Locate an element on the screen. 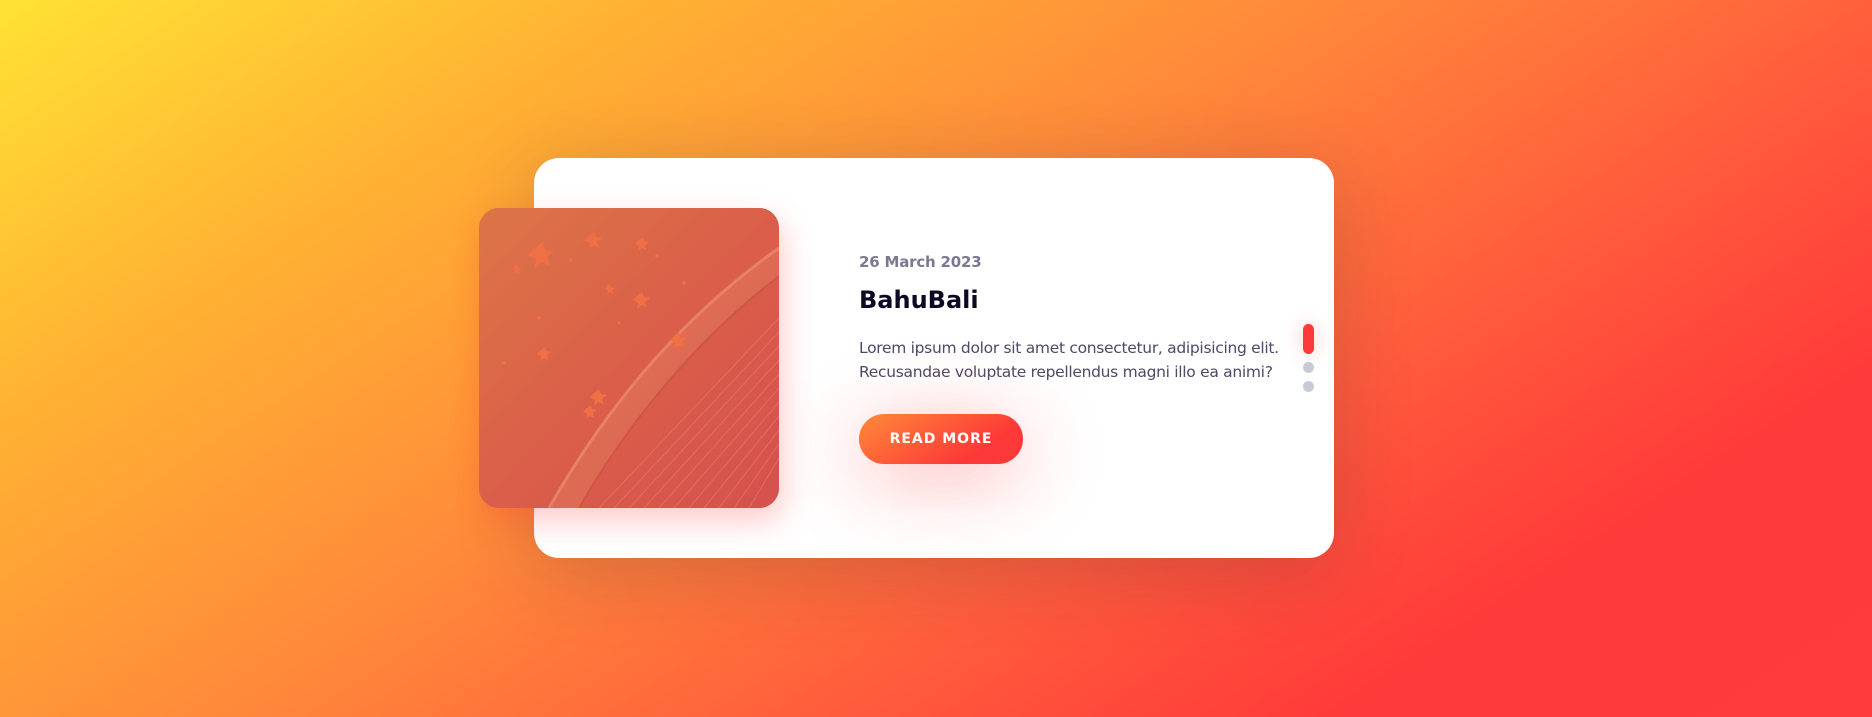 This screenshot has width=1872, height=717. post-date: 26 March 2023 is located at coordinates (920, 262).